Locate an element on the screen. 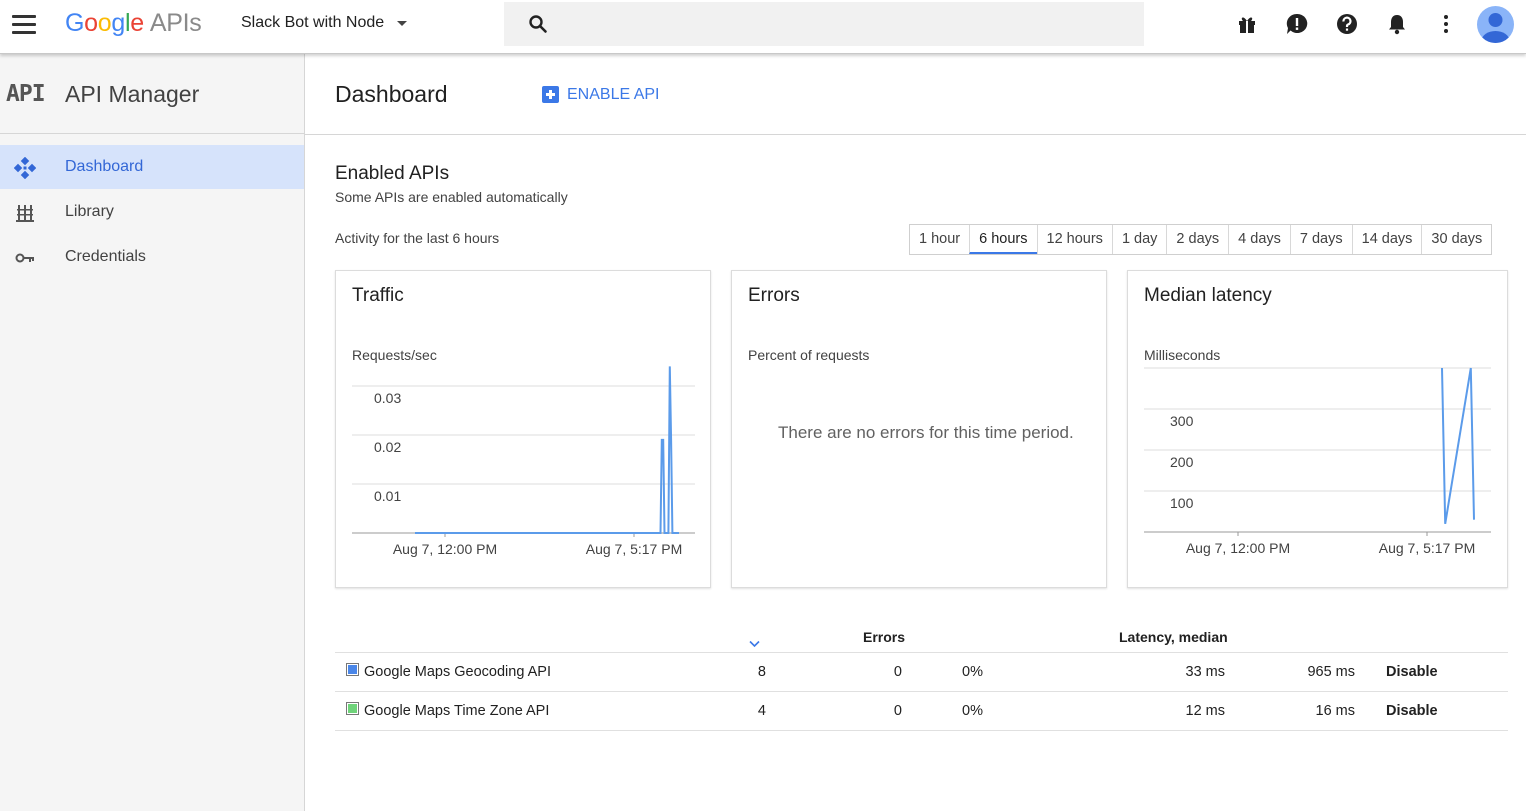 This screenshot has width=1526, height=811. account-icon is located at coordinates (1495, 28).